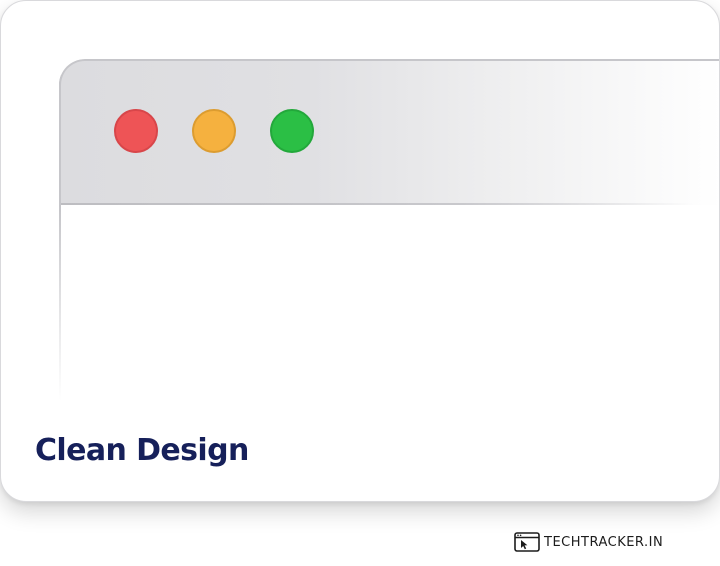 This screenshot has height=566, width=720. Describe the element at coordinates (136, 131) in the screenshot. I see `close-window-icon` at that location.